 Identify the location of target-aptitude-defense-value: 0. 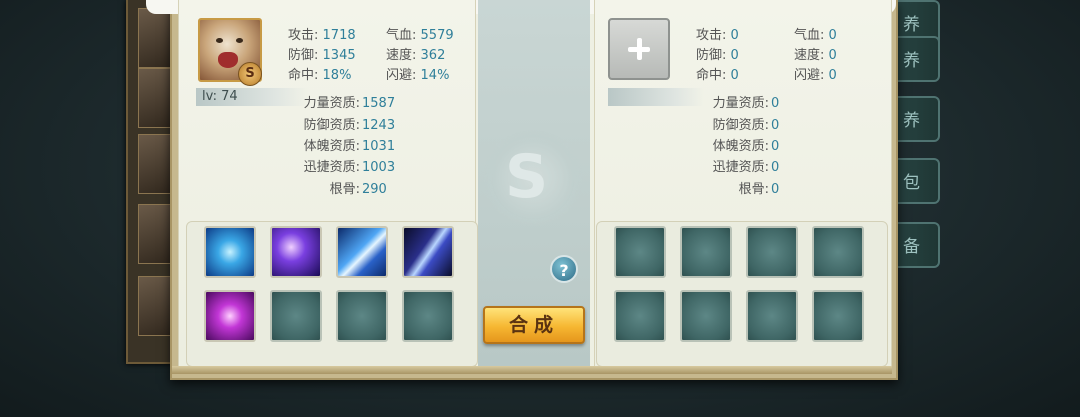
(775, 125).